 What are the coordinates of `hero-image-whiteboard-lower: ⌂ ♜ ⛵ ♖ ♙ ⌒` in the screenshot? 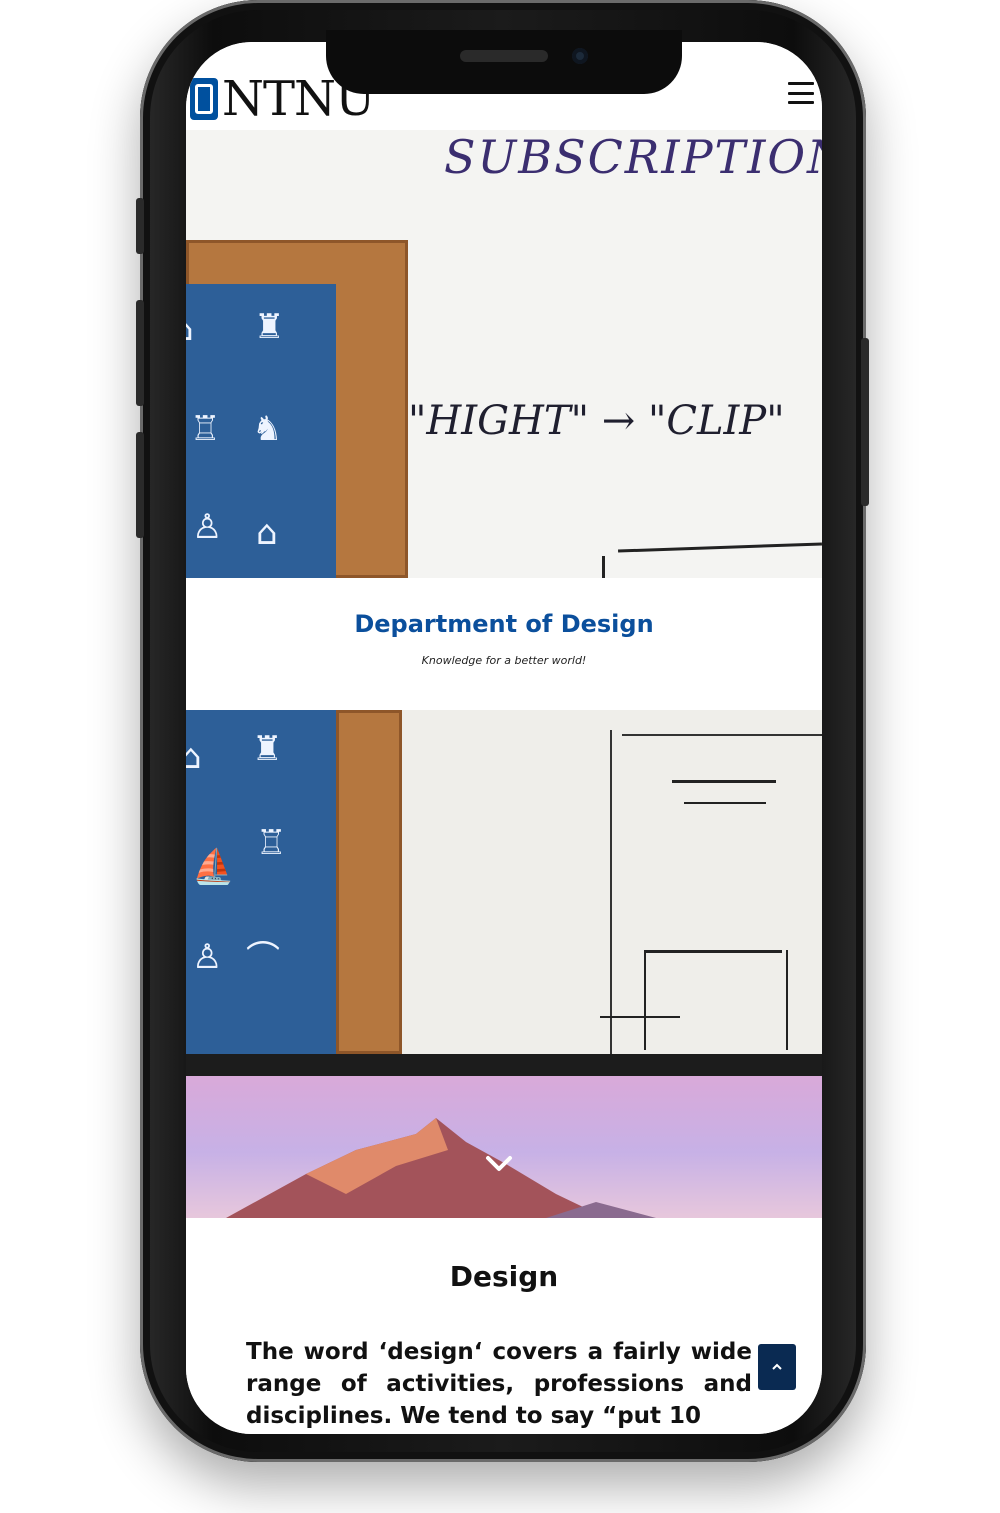 It's located at (504, 882).